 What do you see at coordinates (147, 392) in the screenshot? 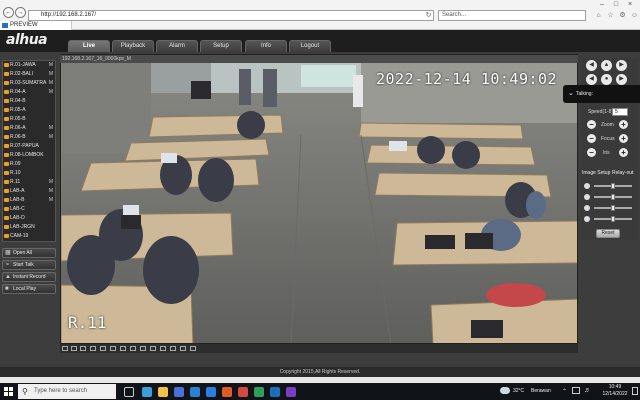
I see `edge-browser-icon` at bounding box center [147, 392].